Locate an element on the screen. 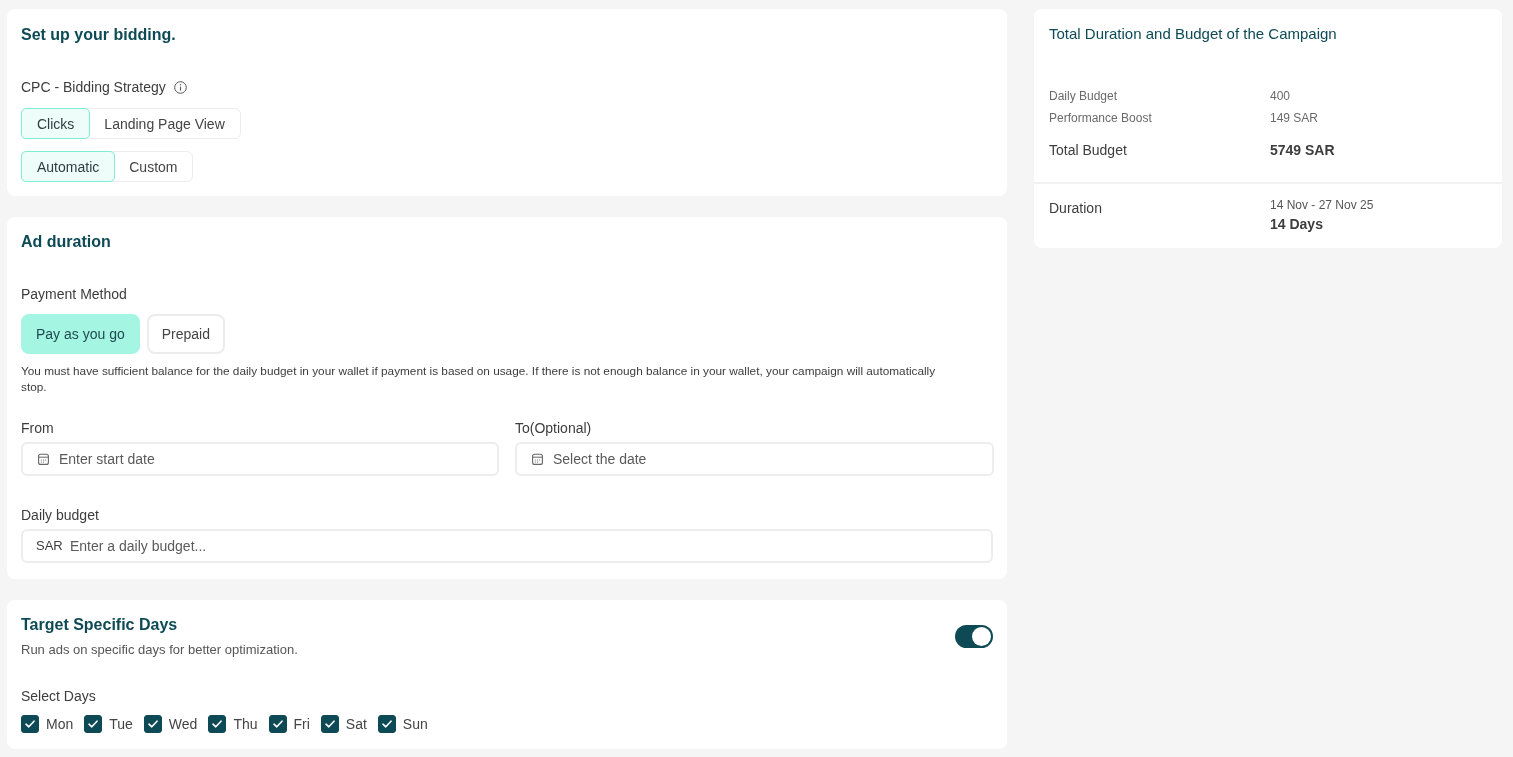 The width and height of the screenshot is (1513, 757). field-label: Payment Method is located at coordinates (74, 294).